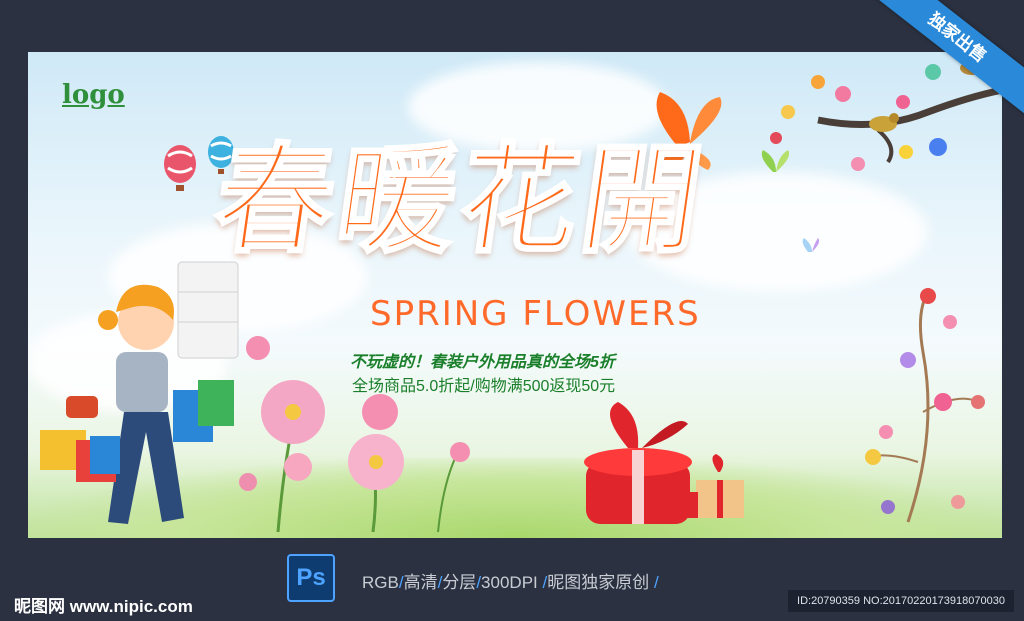 This screenshot has height=621, width=1024. Describe the element at coordinates (380, 582) in the screenshot. I see `spec-rgb: RGB` at that location.